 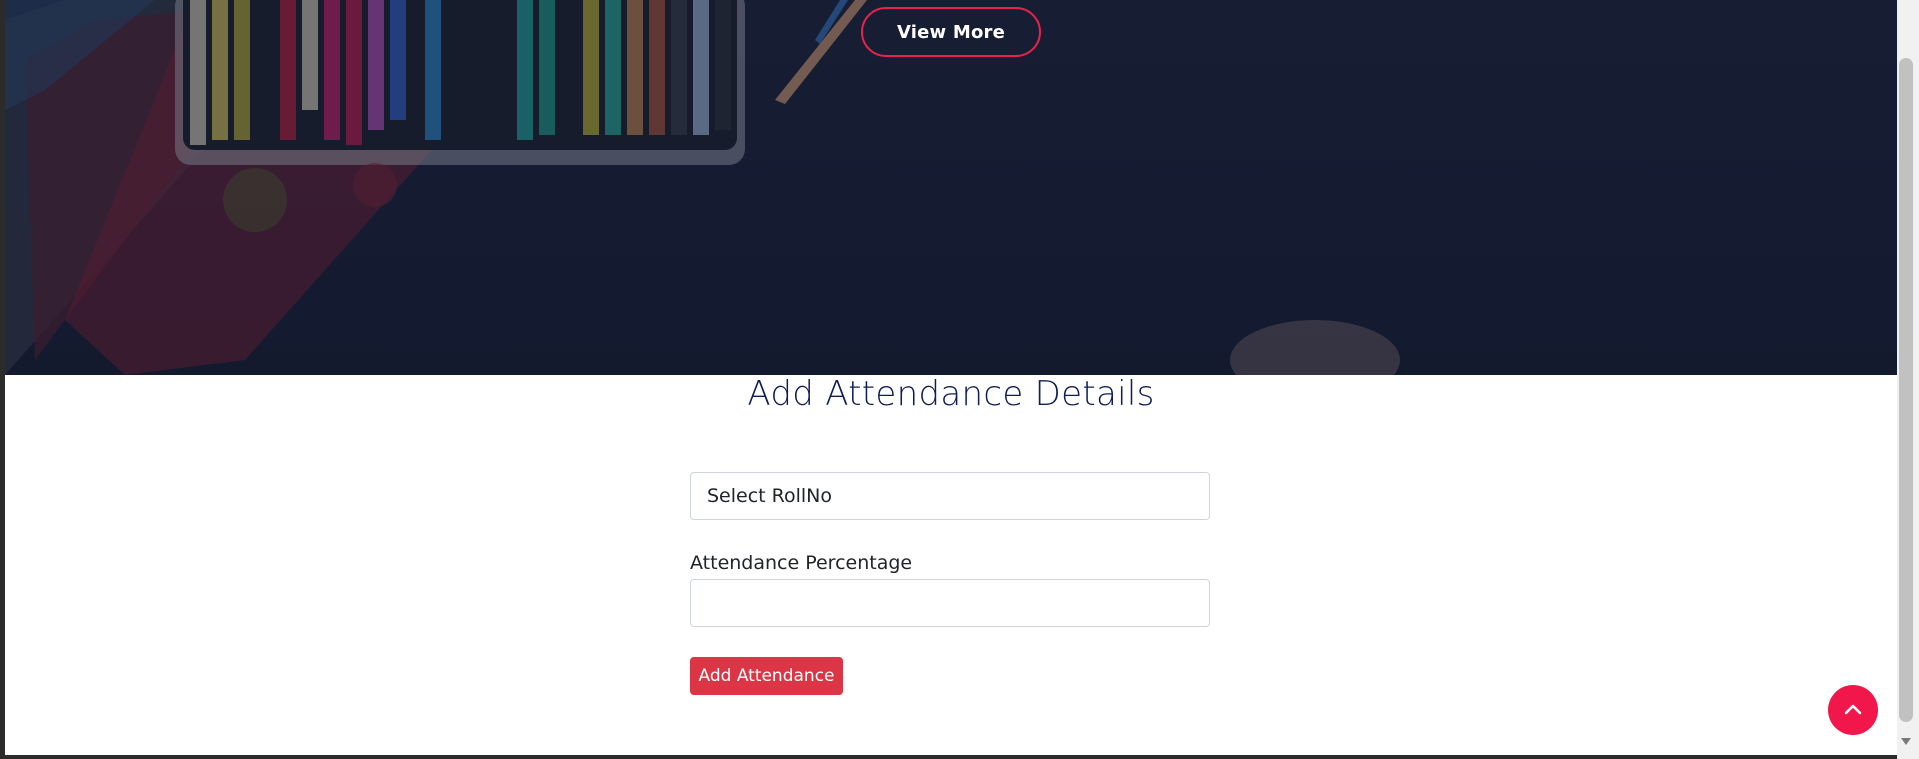 What do you see at coordinates (951, 32) in the screenshot?
I see `view-more-button: View More` at bounding box center [951, 32].